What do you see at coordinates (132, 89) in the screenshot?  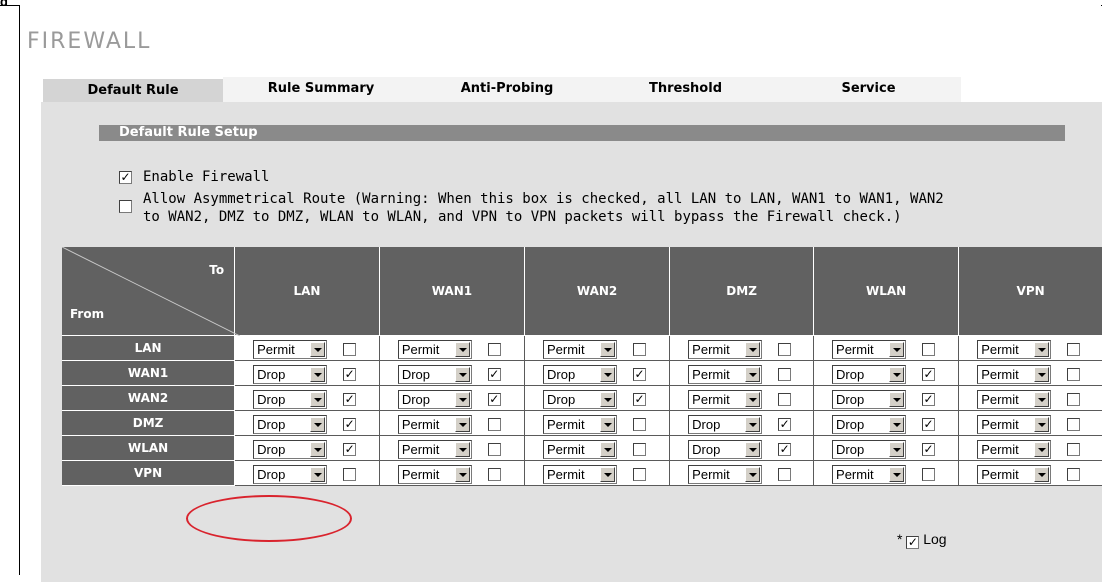 I see `tab-default-rule: Default Rule` at bounding box center [132, 89].